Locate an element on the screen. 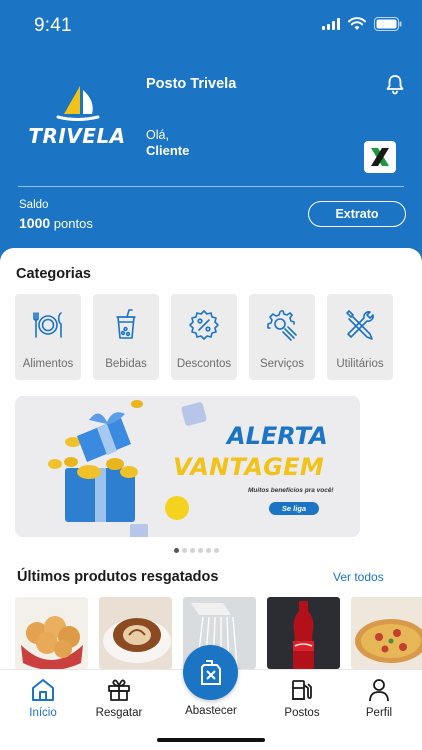 This screenshot has width=422, height=750. category-descontos: Descontos is located at coordinates (204, 337).